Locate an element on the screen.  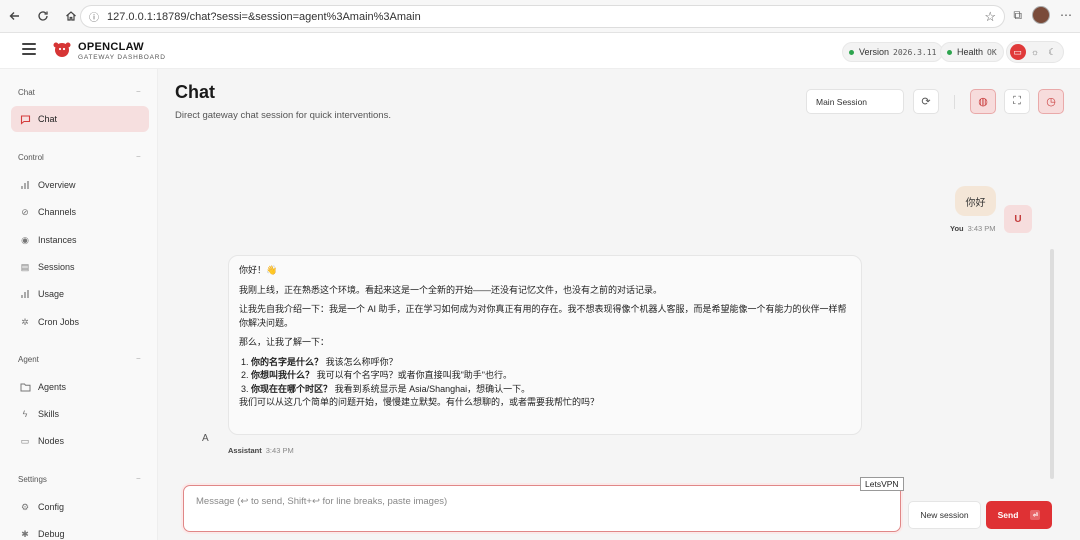
moon-icon: ☾ is located at coordinates (1052, 52).